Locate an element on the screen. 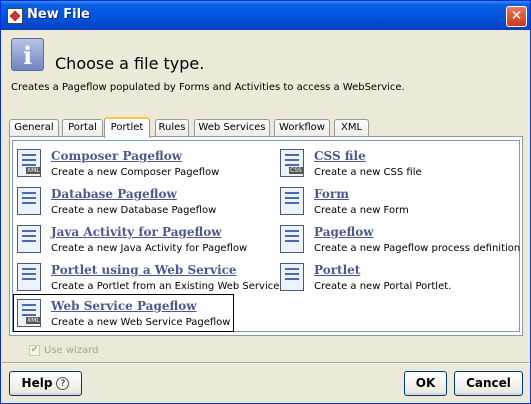  help-button: Help? is located at coordinates (45, 383).